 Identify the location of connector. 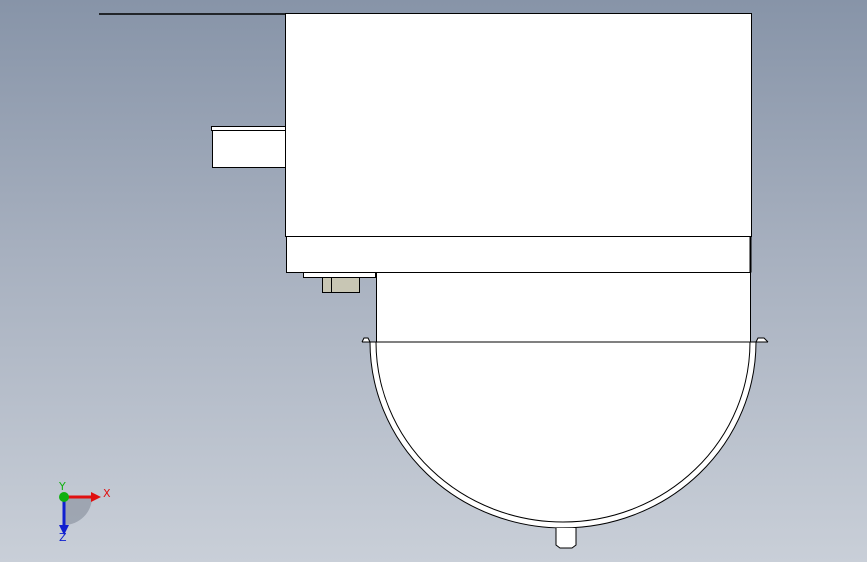
(341, 285).